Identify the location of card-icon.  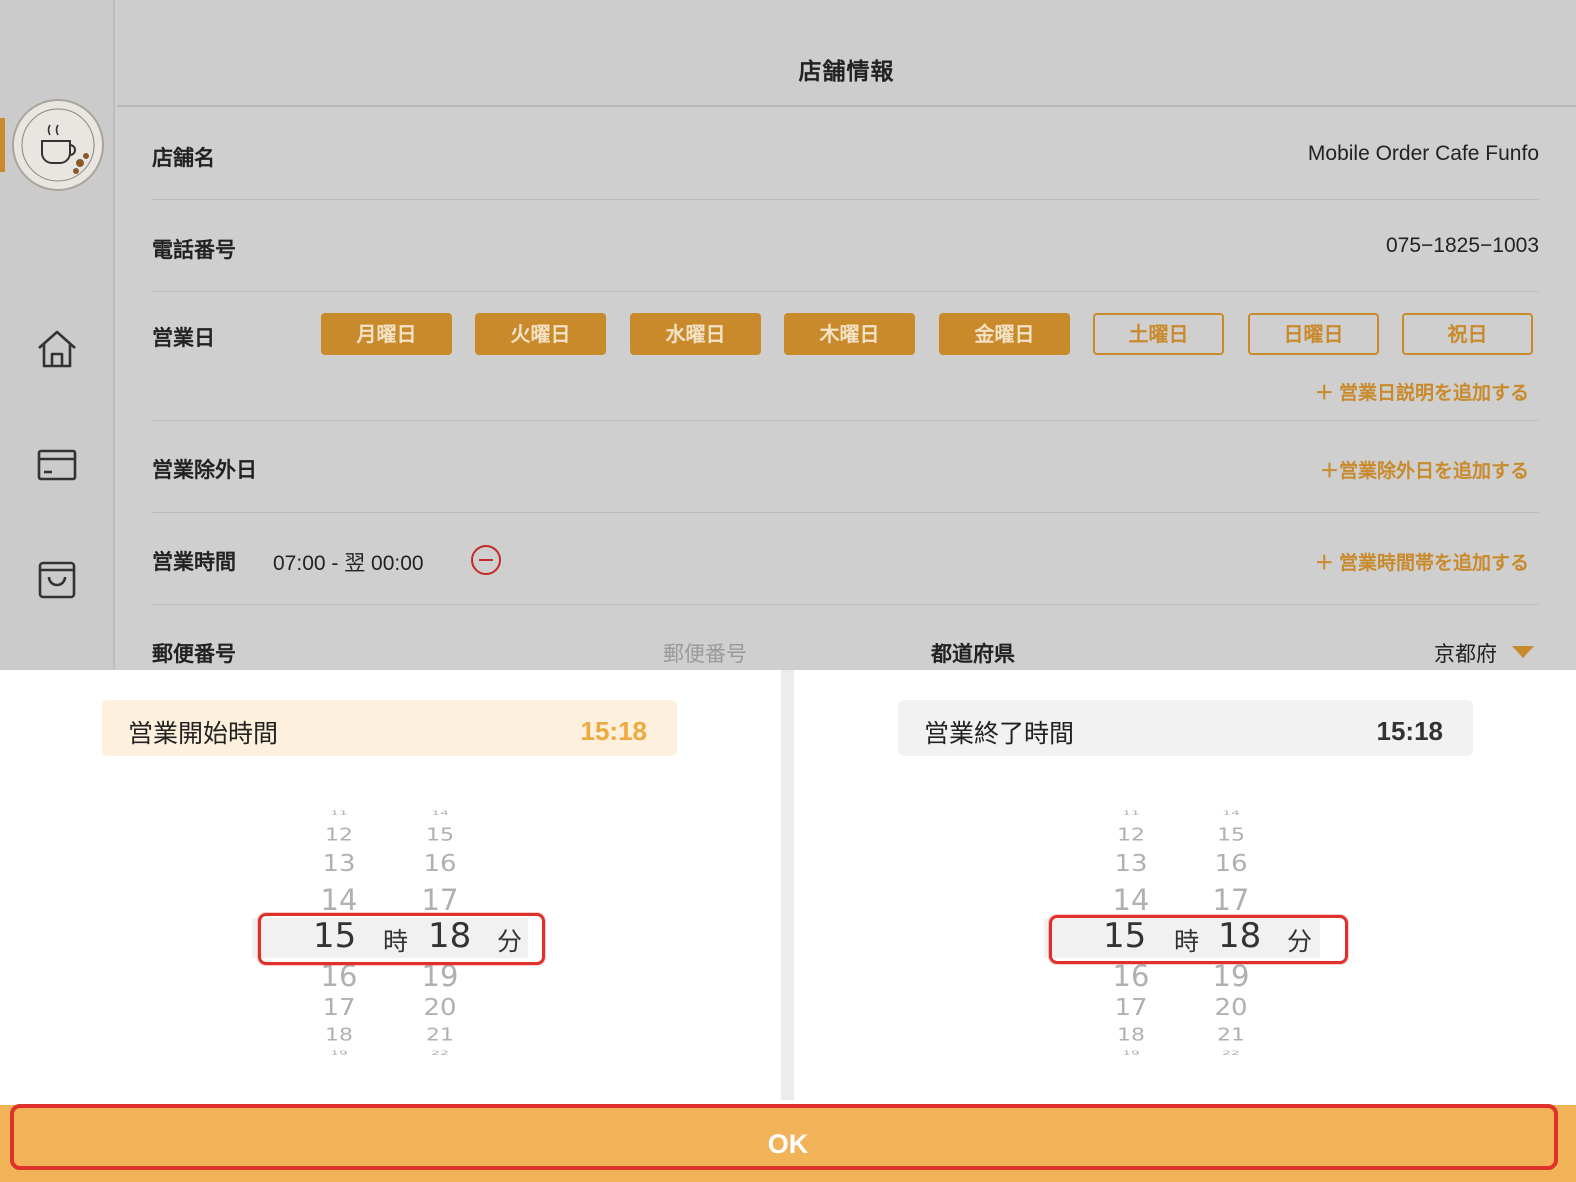
(57, 466).